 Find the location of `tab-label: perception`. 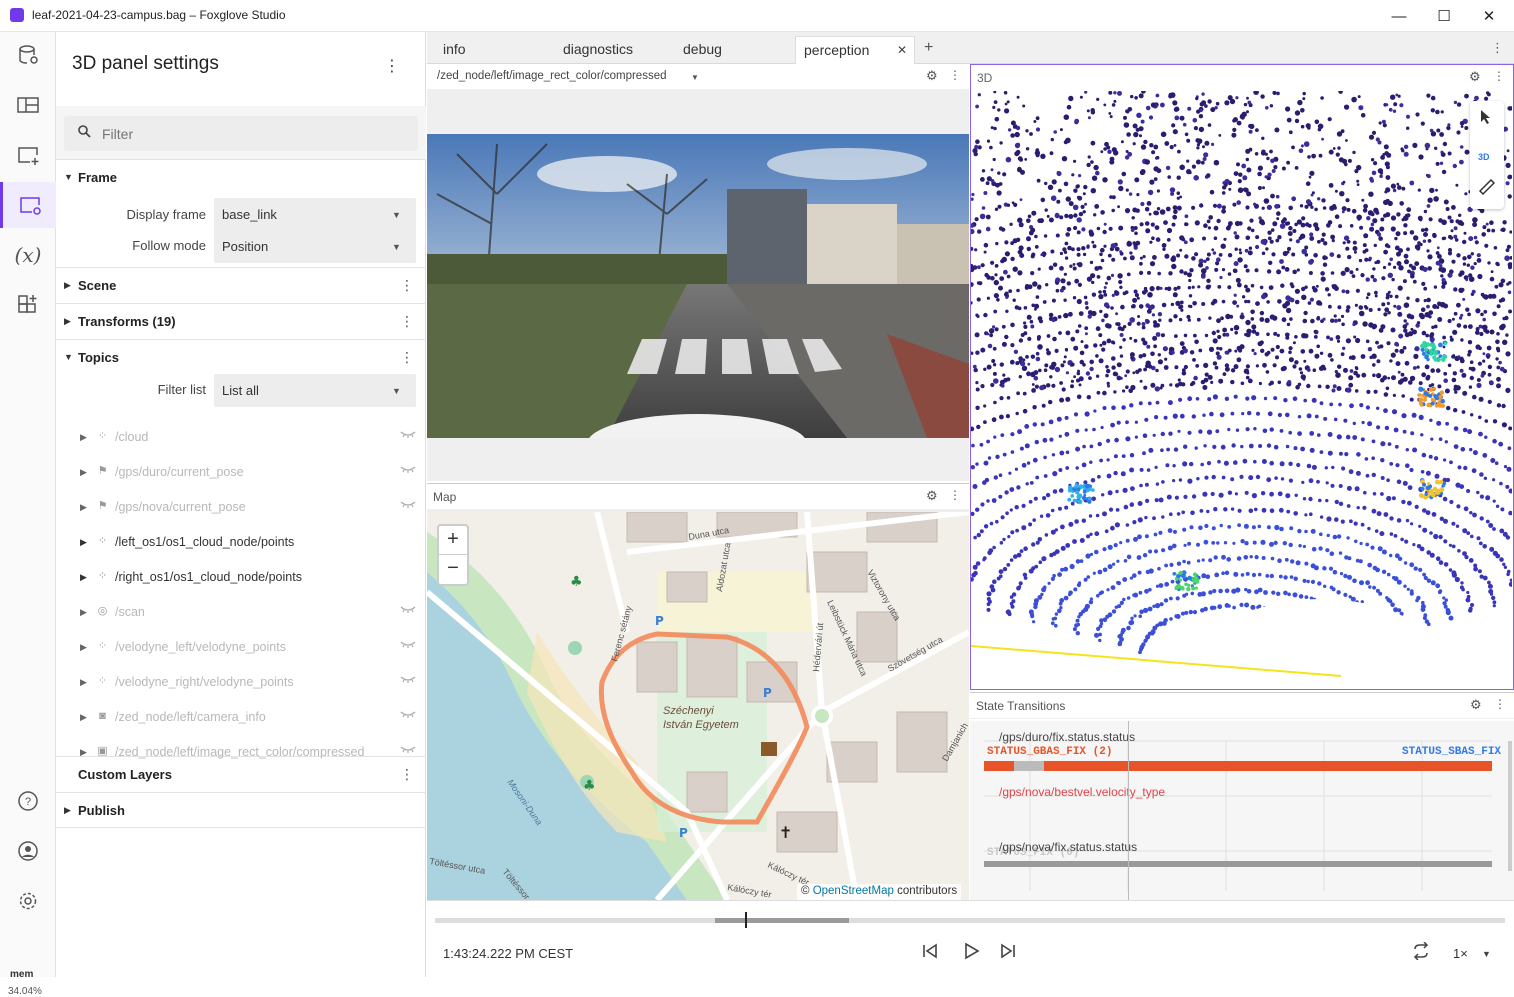

tab-label: perception is located at coordinates (837, 50).